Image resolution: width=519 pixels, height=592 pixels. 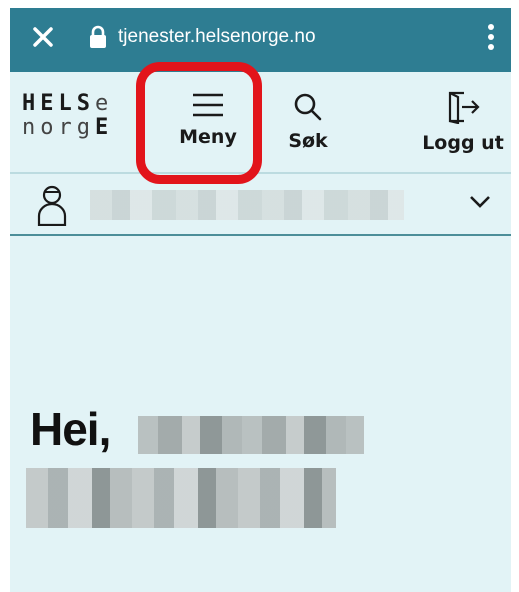 What do you see at coordinates (104, 104) in the screenshot?
I see `logo-text-b: e` at bounding box center [104, 104].